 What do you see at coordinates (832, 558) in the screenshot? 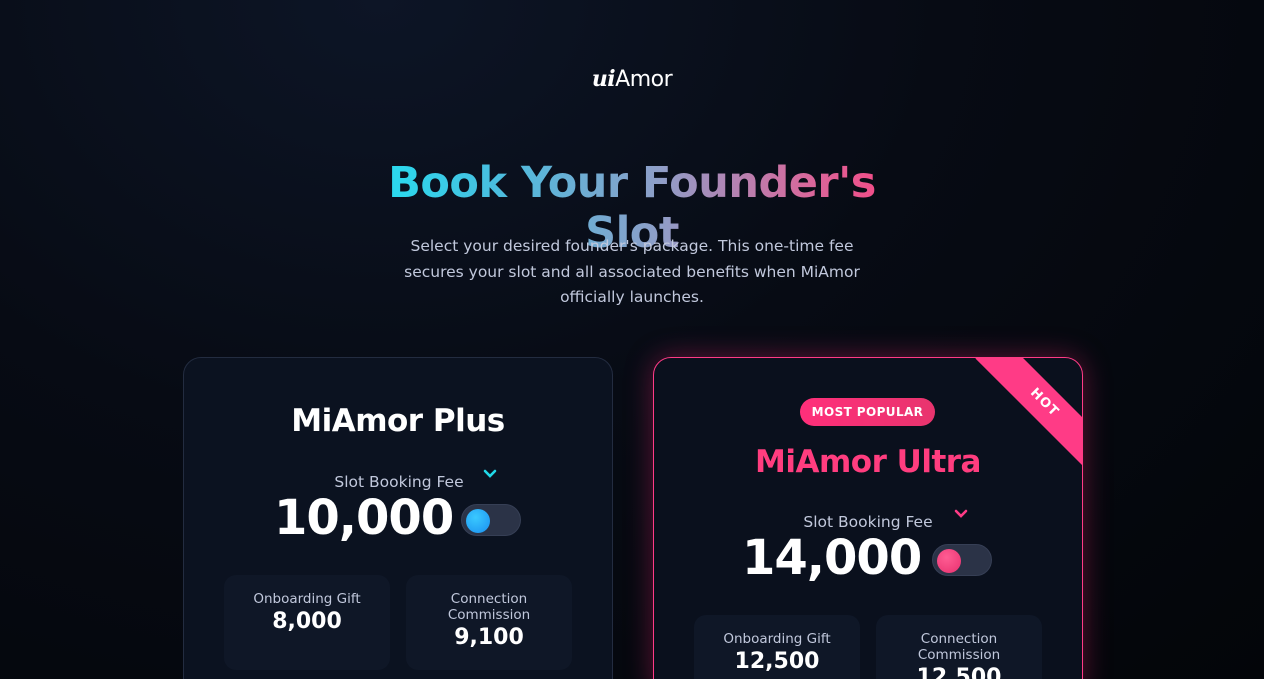
I see `fee-amount: 14,000` at bounding box center [832, 558].